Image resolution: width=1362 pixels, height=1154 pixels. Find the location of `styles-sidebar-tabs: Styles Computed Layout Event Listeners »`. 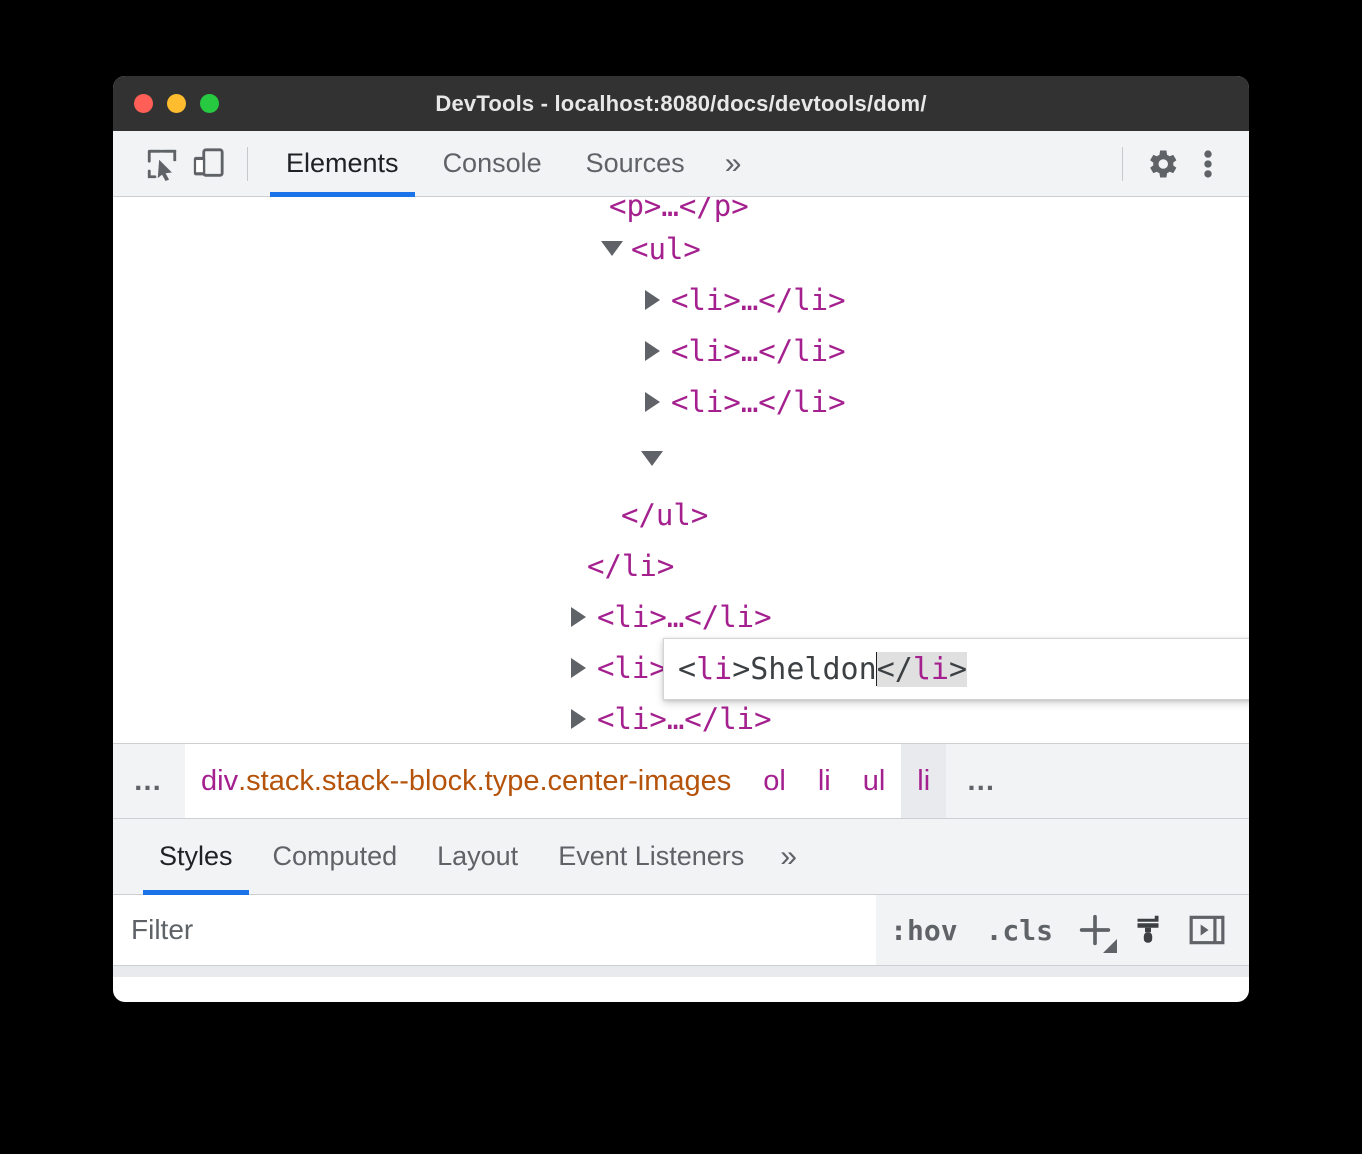

styles-sidebar-tabs: Styles Computed Layout Event Listeners » is located at coordinates (681, 857).